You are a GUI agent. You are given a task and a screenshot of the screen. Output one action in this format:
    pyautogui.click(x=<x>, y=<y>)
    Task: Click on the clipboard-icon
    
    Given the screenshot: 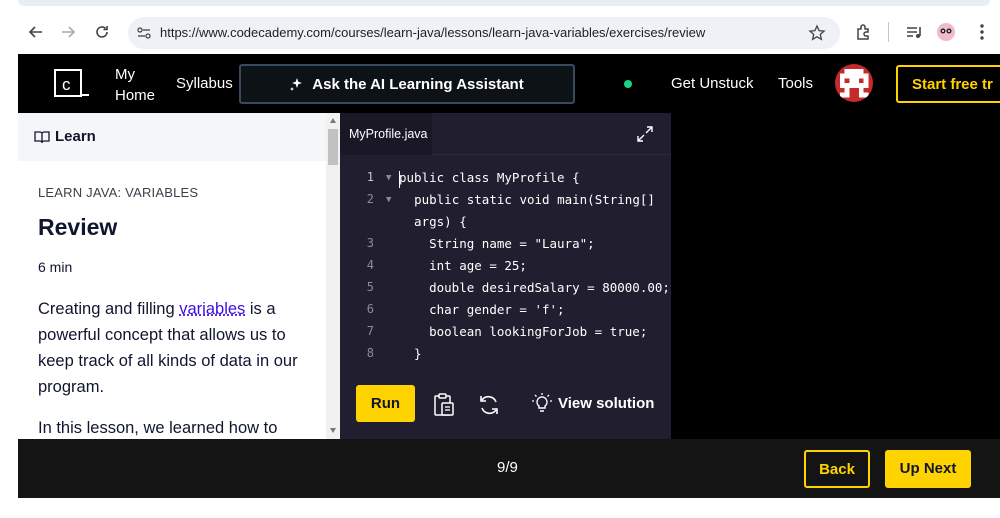 What is the action you would take?
    pyautogui.click(x=444, y=405)
    